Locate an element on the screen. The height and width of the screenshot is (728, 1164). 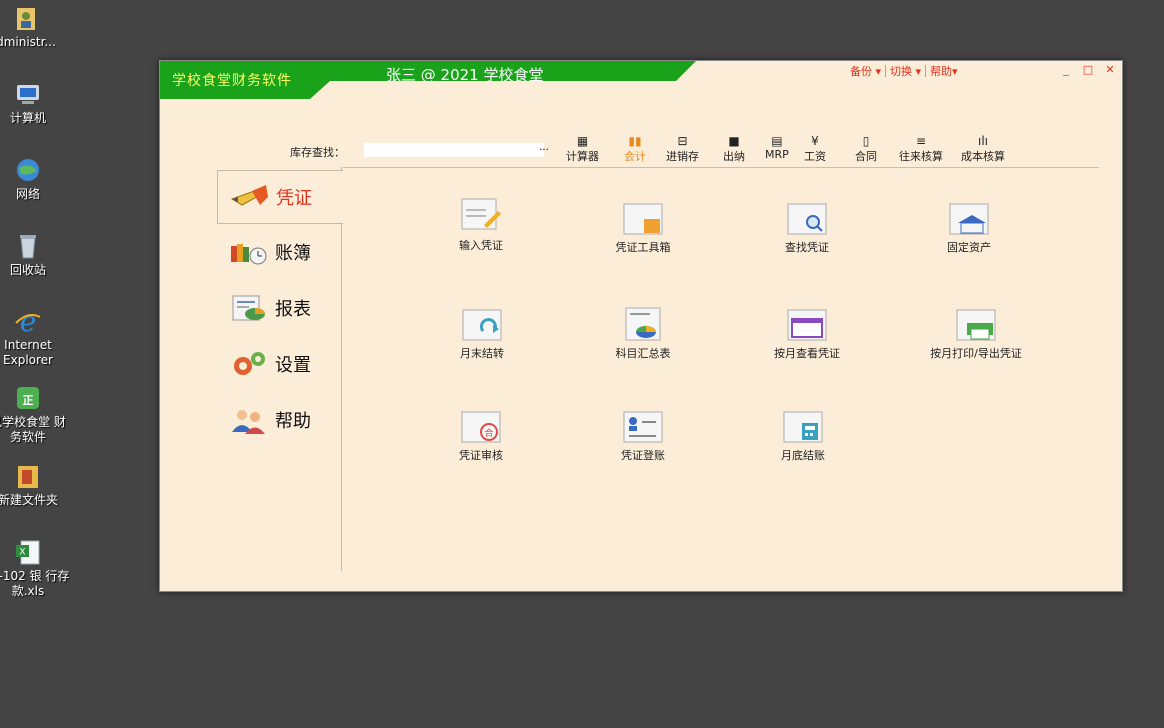
month-end-transfer-icon is located at coordinates (482, 325).